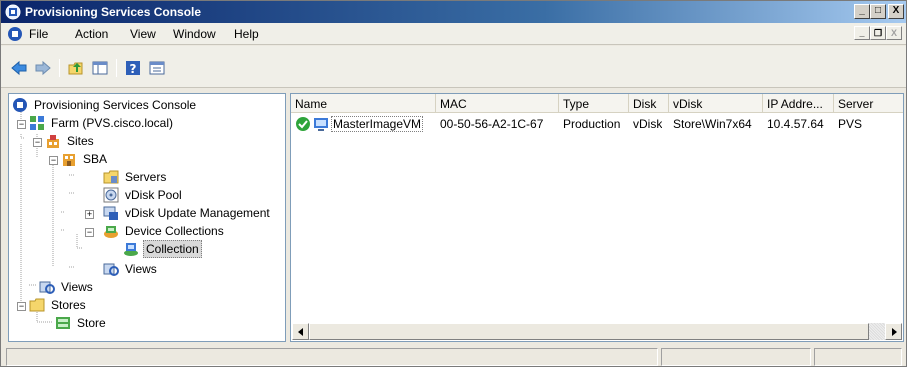  I want to click on device-icon, so click(321, 124).